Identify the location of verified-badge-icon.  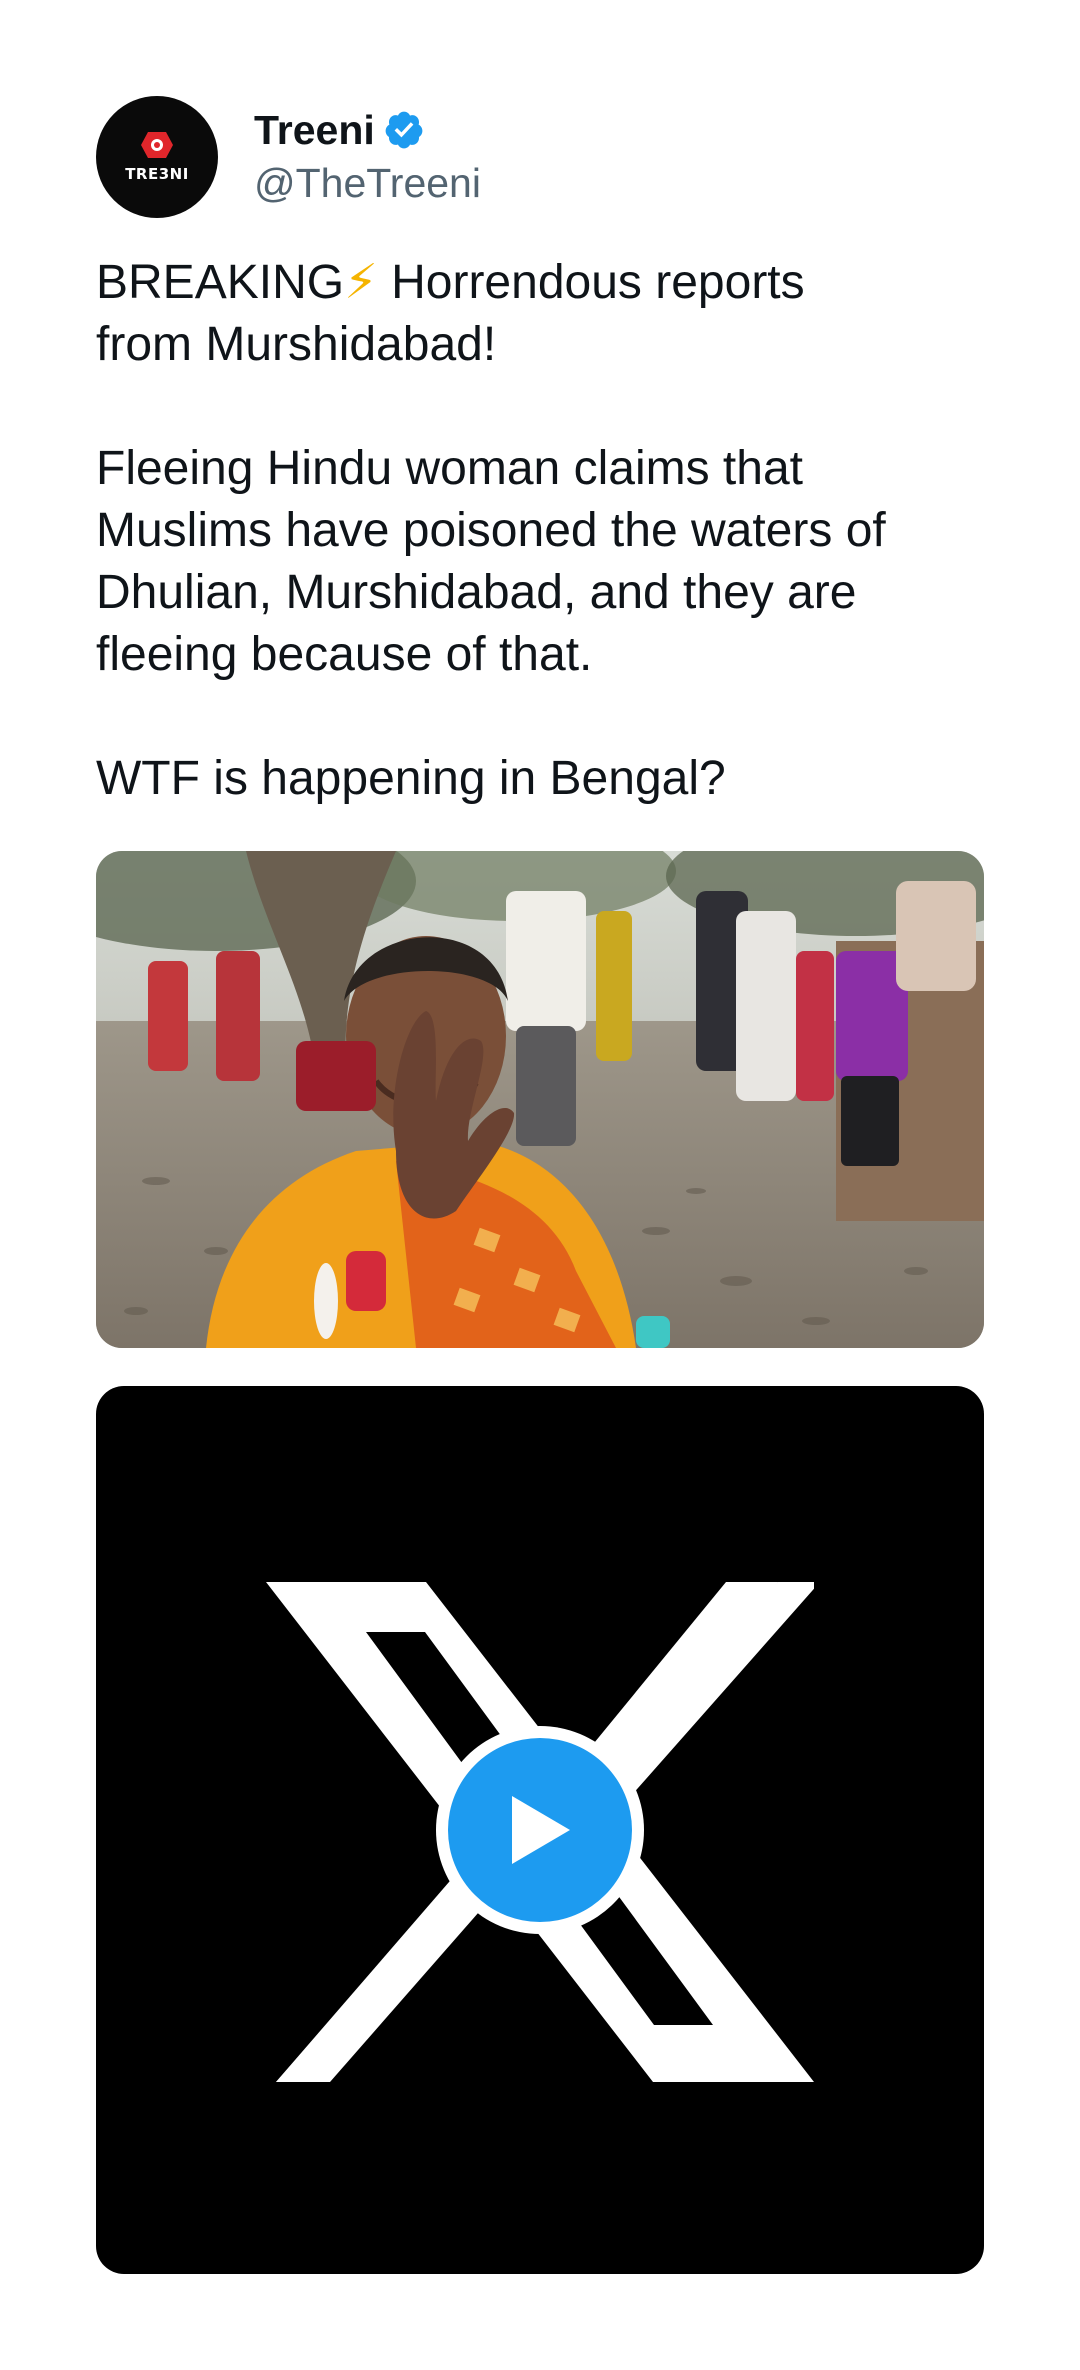
(404, 130).